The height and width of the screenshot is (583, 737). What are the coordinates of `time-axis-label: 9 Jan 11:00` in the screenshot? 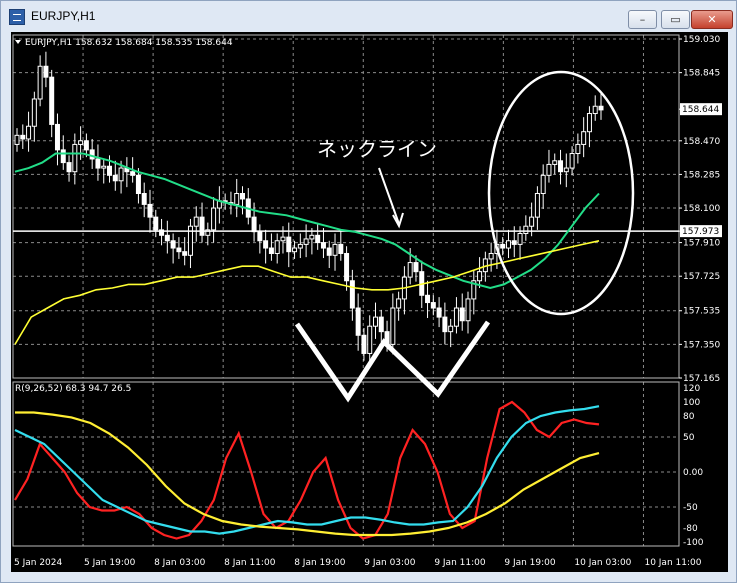 It's located at (460, 563).